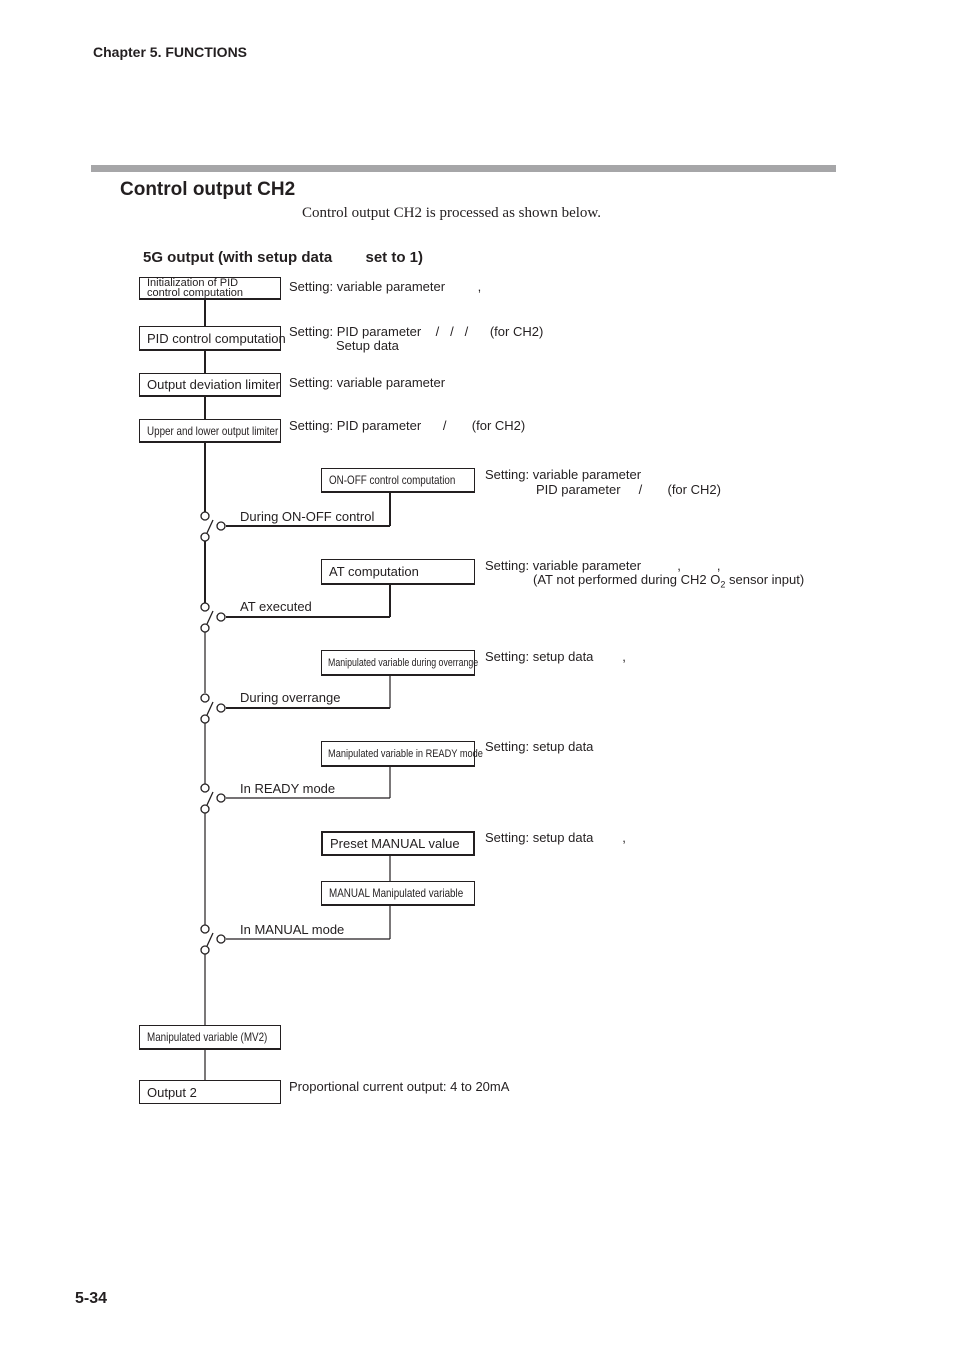 This screenshot has width=954, height=1351. Describe the element at coordinates (395, 843) in the screenshot. I see `block-label: Preset MANUAL value` at that location.